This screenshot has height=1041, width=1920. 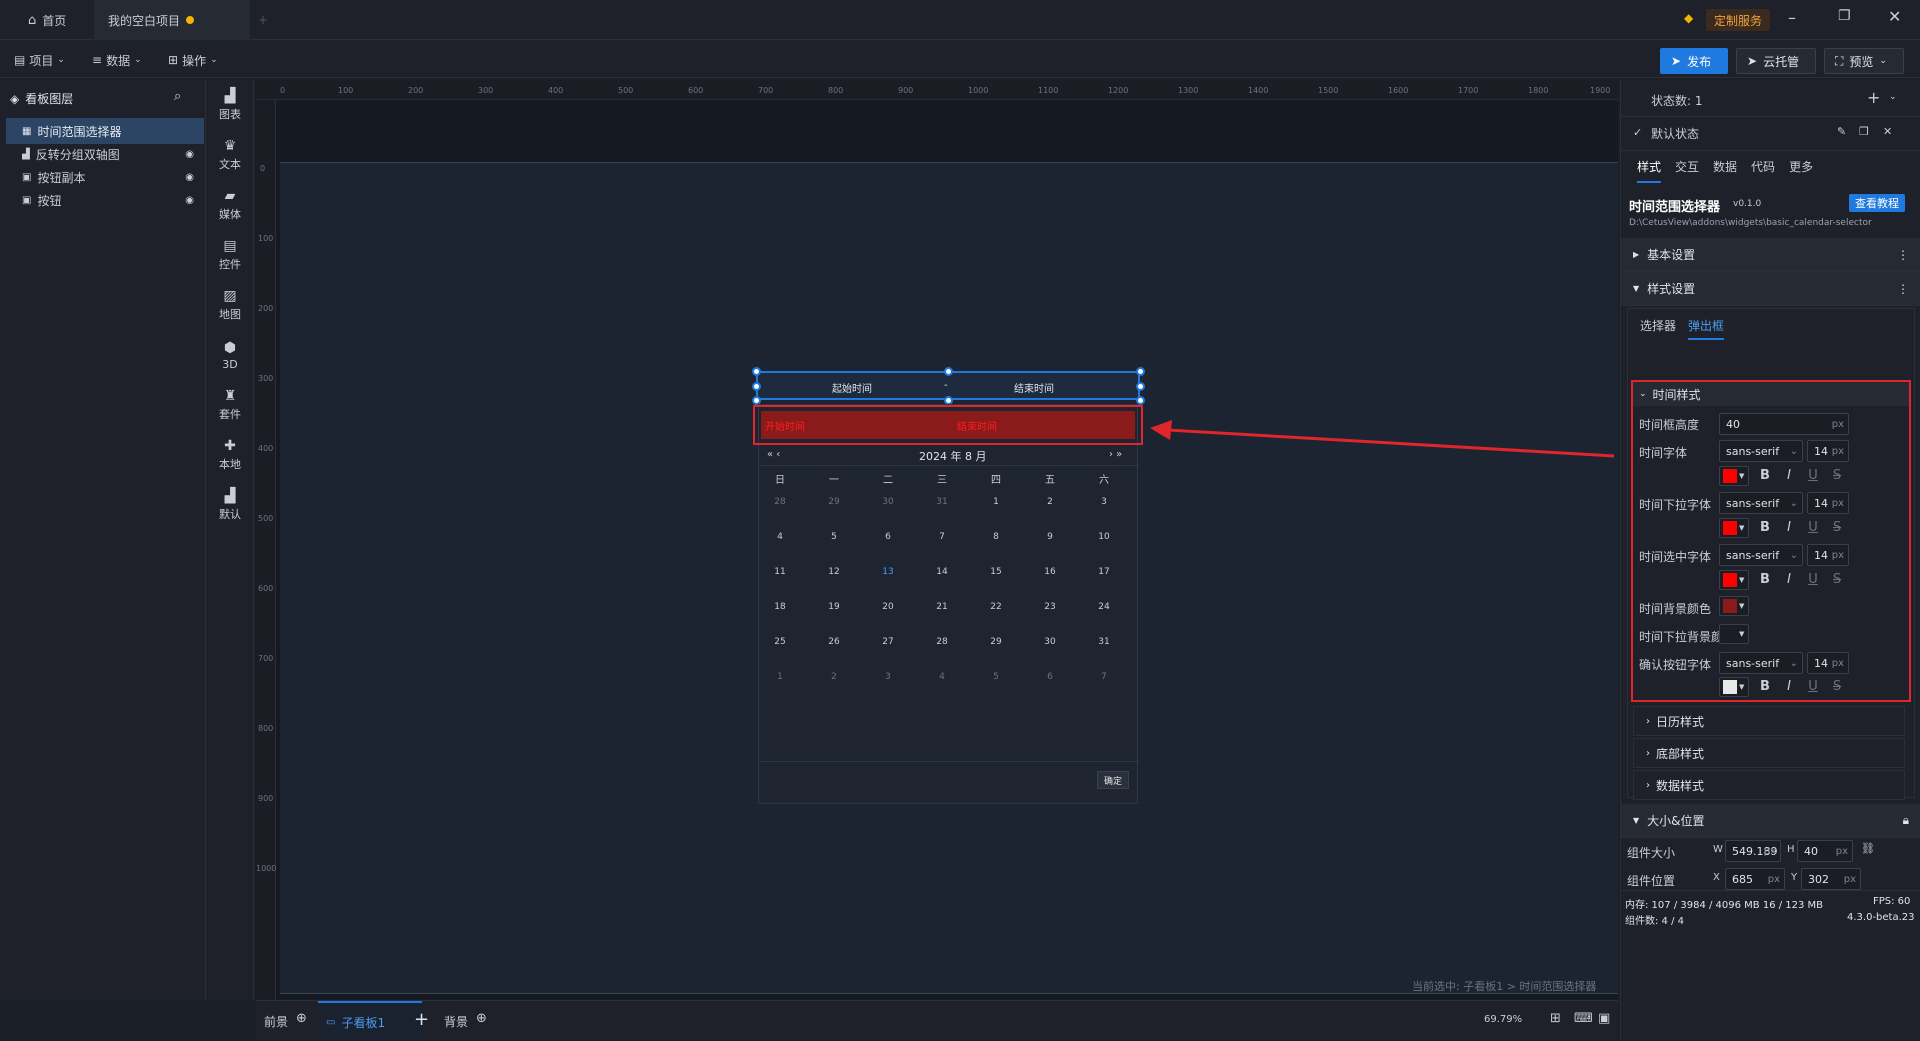 What do you see at coordinates (1658, 328) in the screenshot?
I see `subtab-selector: 选择器` at bounding box center [1658, 328].